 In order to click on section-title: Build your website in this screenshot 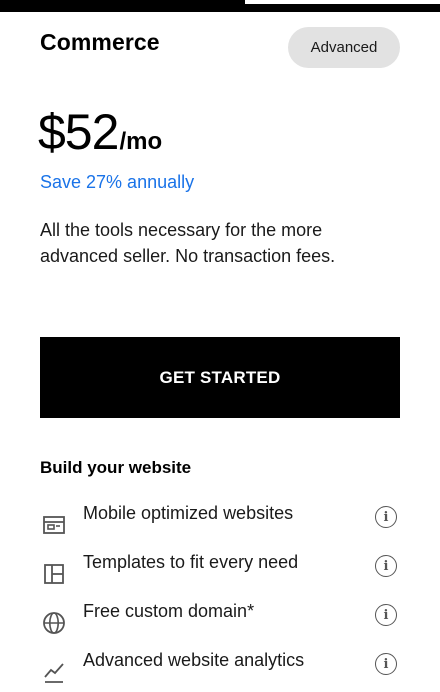, I will do `click(116, 467)`.